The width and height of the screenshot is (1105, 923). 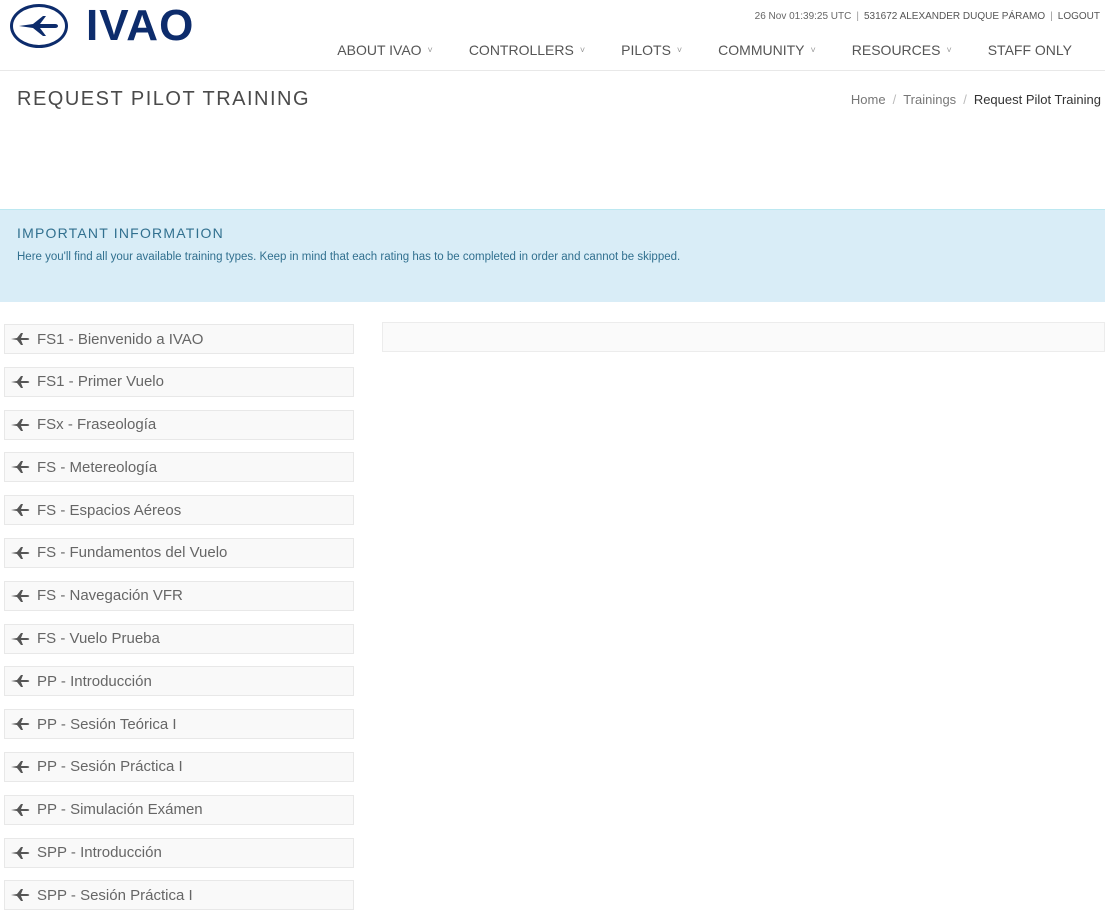 I want to click on nav-staff-only: STAFF ONLY, so click(x=1030, y=50).